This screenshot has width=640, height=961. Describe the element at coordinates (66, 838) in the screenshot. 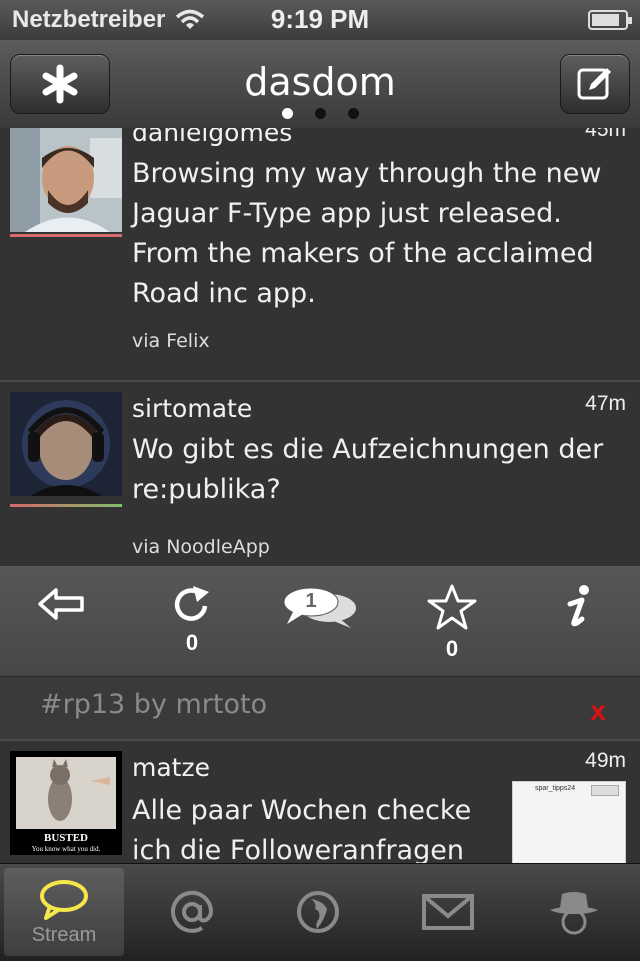

I see `avatar-caption: BUSTED` at that location.